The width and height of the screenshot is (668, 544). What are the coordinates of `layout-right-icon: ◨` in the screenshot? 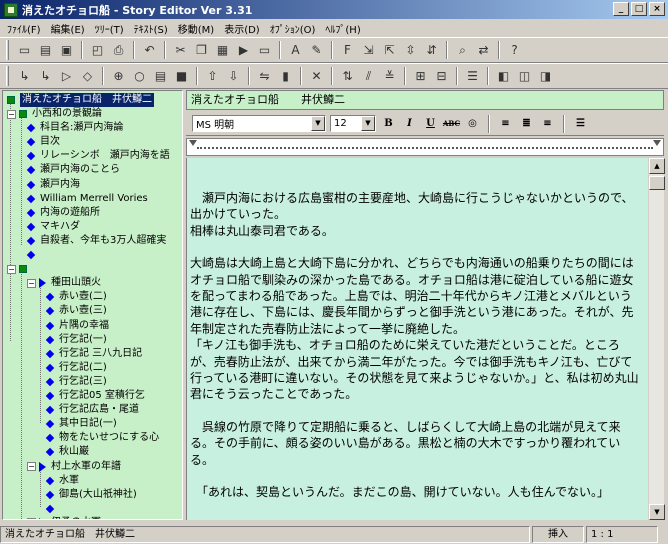 It's located at (545, 76).